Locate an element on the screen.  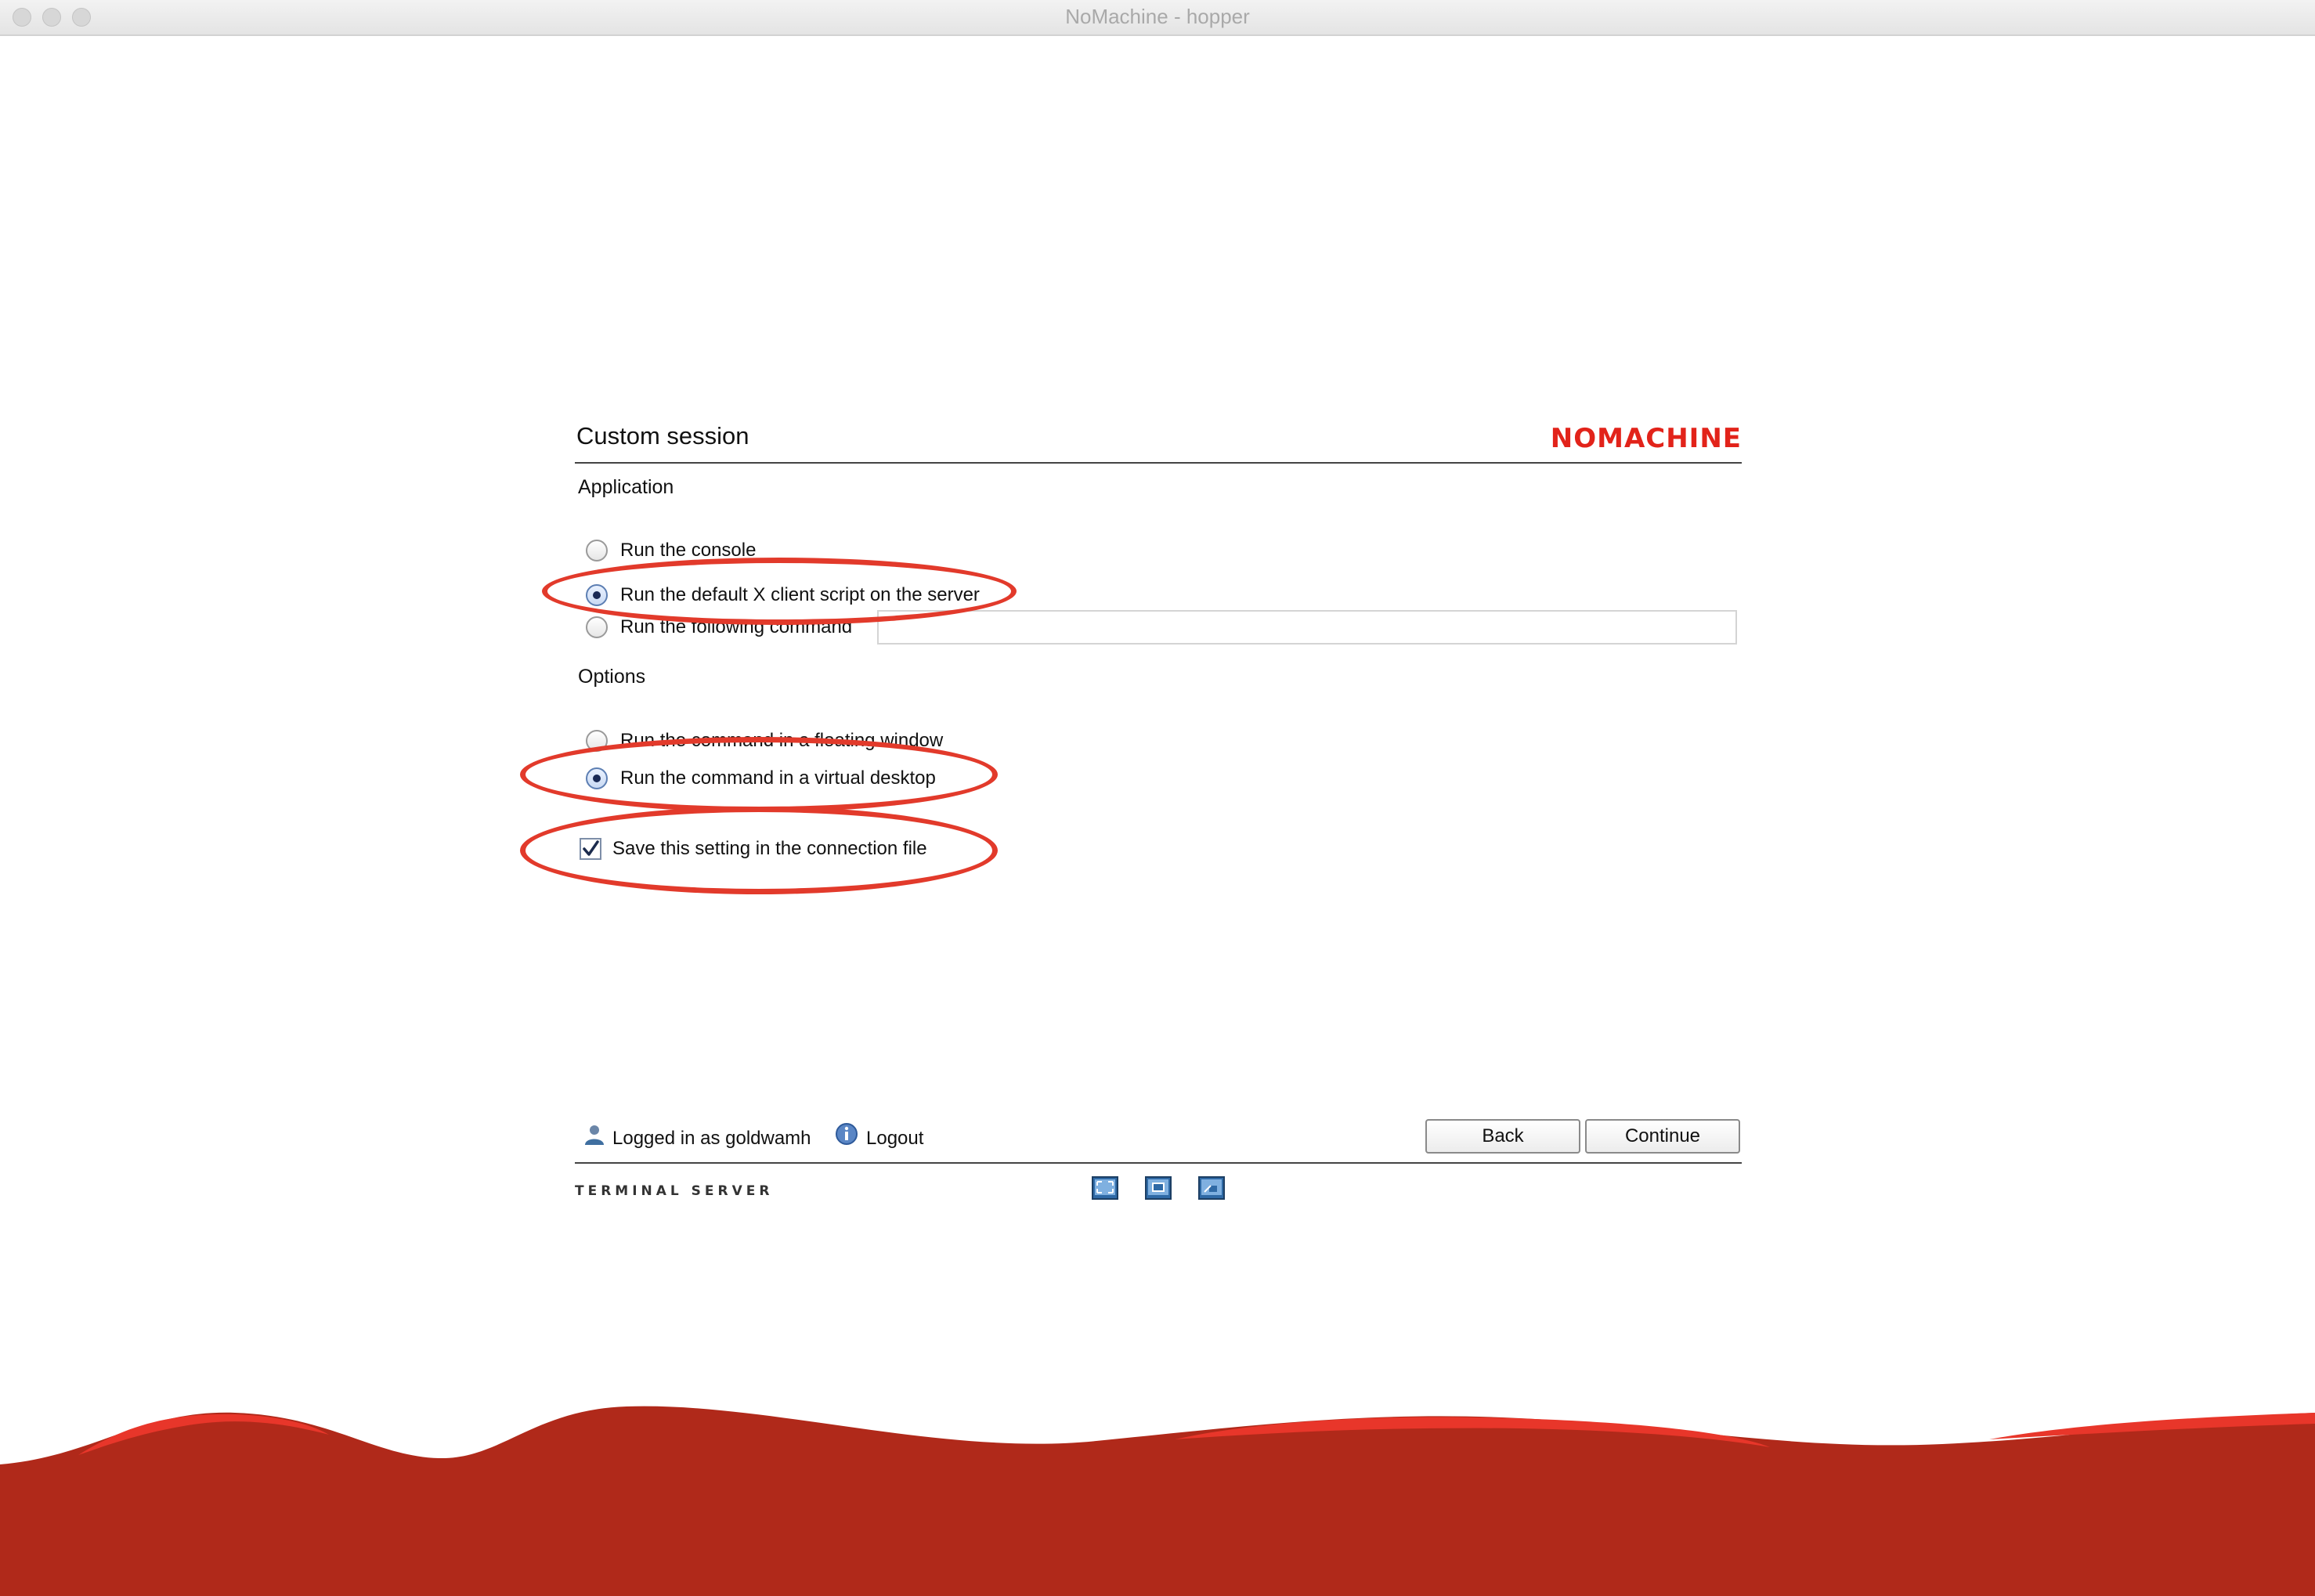
options-section-label: Options is located at coordinates (612, 677).